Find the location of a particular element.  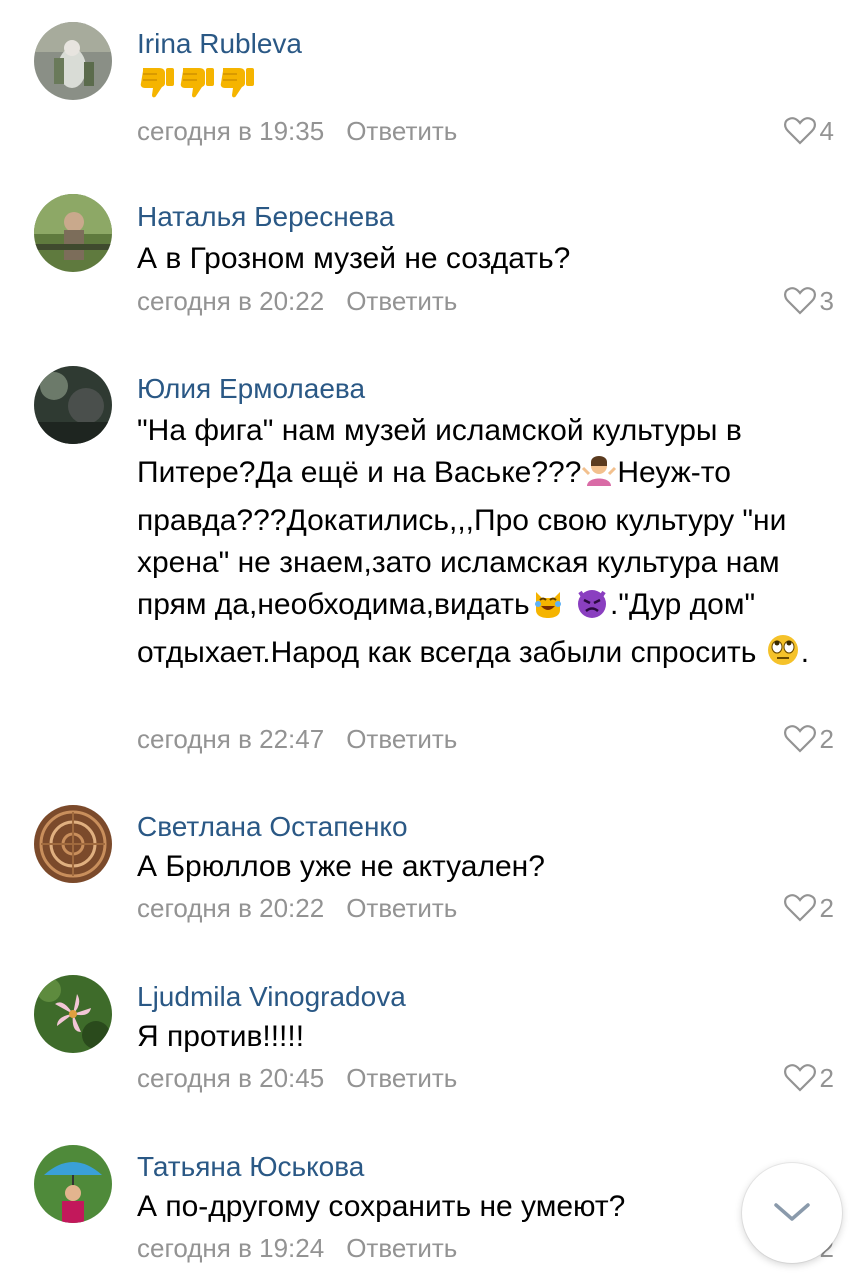

like-button: 4 is located at coordinates (808, 131).